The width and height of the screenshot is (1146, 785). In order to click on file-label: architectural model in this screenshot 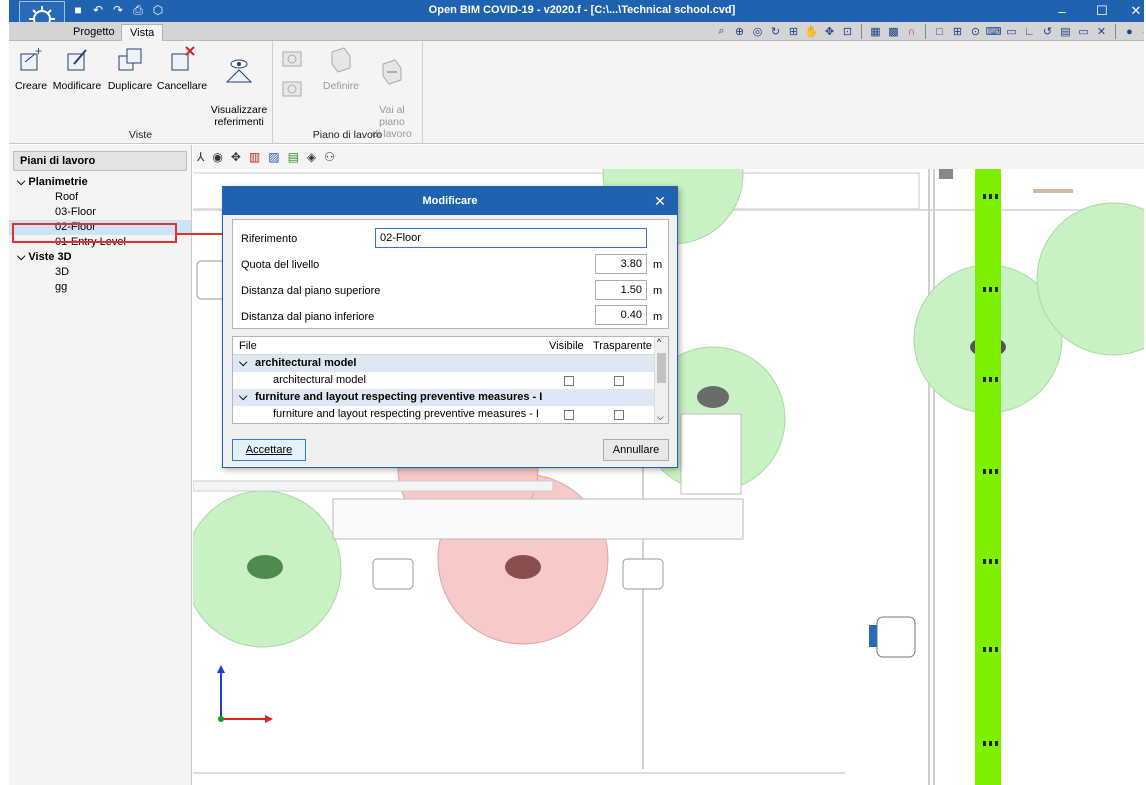, I will do `click(319, 380)`.